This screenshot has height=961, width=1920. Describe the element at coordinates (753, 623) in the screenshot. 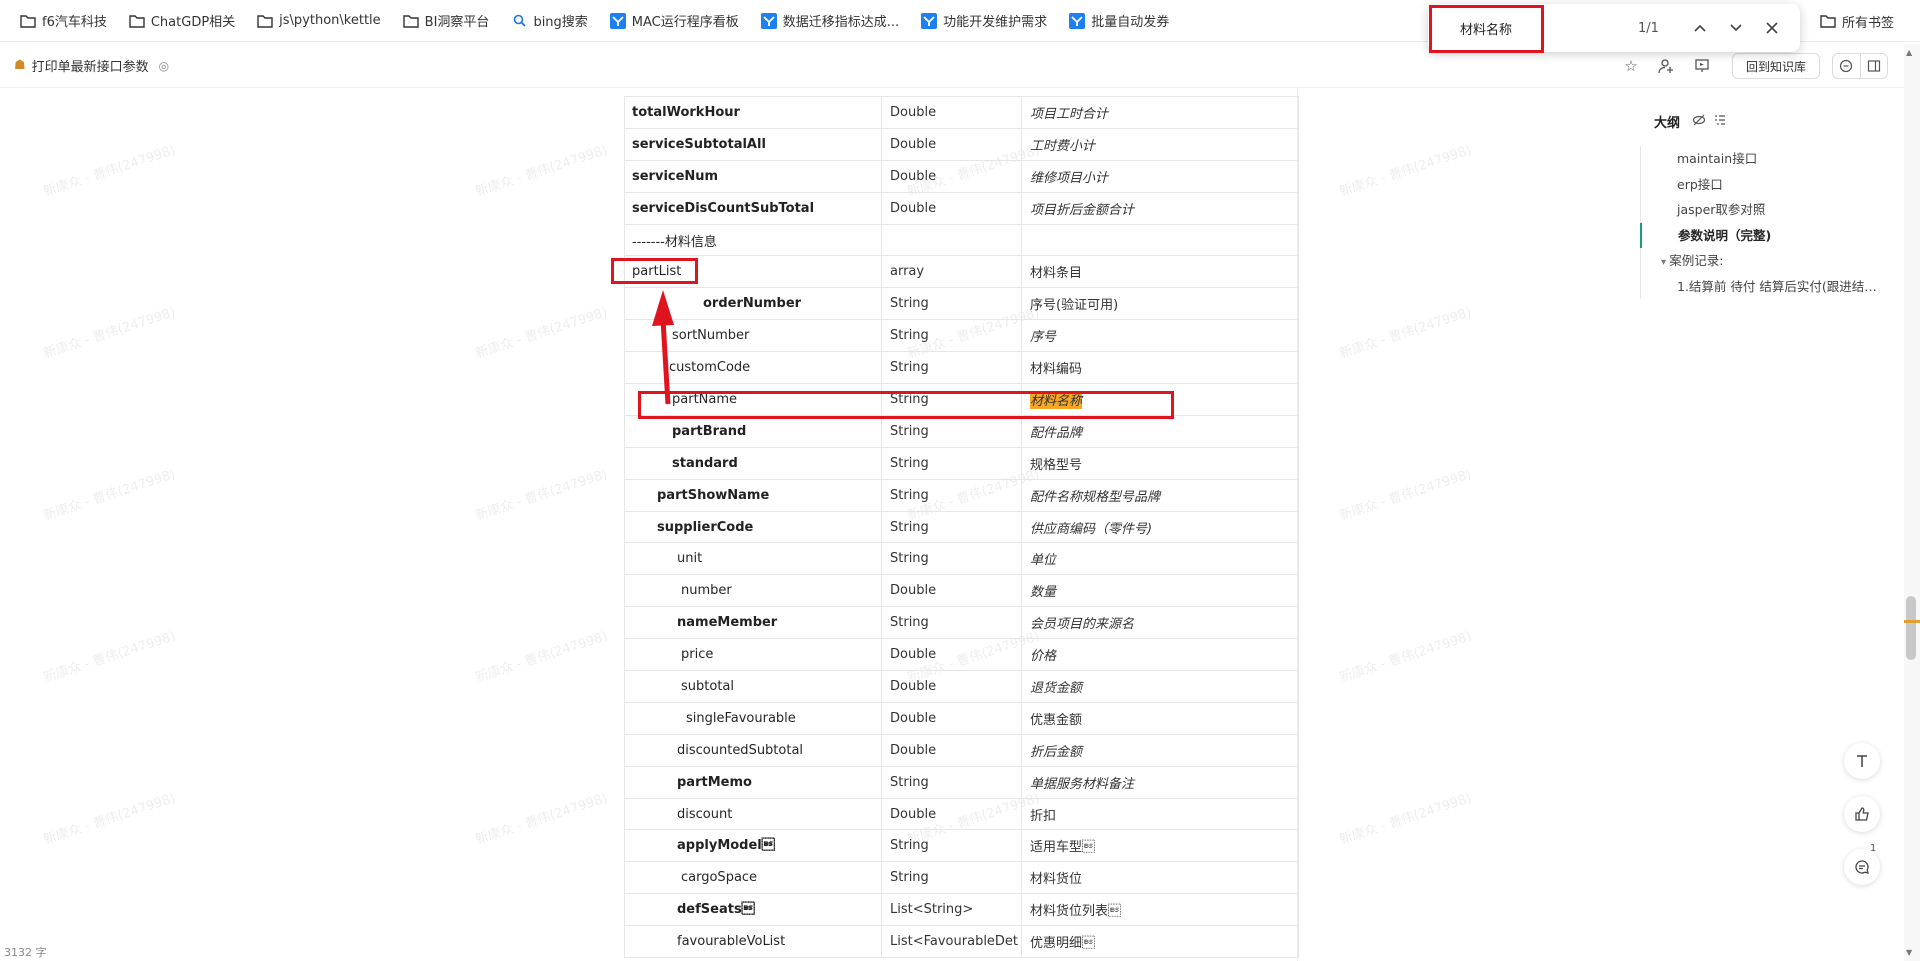

I see `param-name-cell: nameMember` at that location.